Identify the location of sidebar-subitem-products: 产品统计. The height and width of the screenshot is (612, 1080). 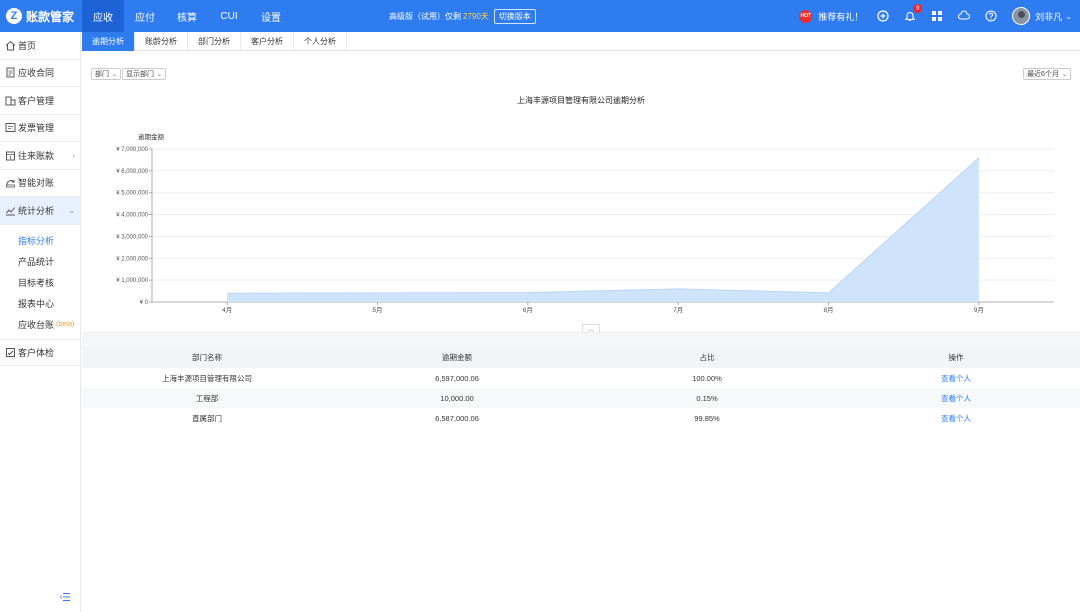
(40, 261).